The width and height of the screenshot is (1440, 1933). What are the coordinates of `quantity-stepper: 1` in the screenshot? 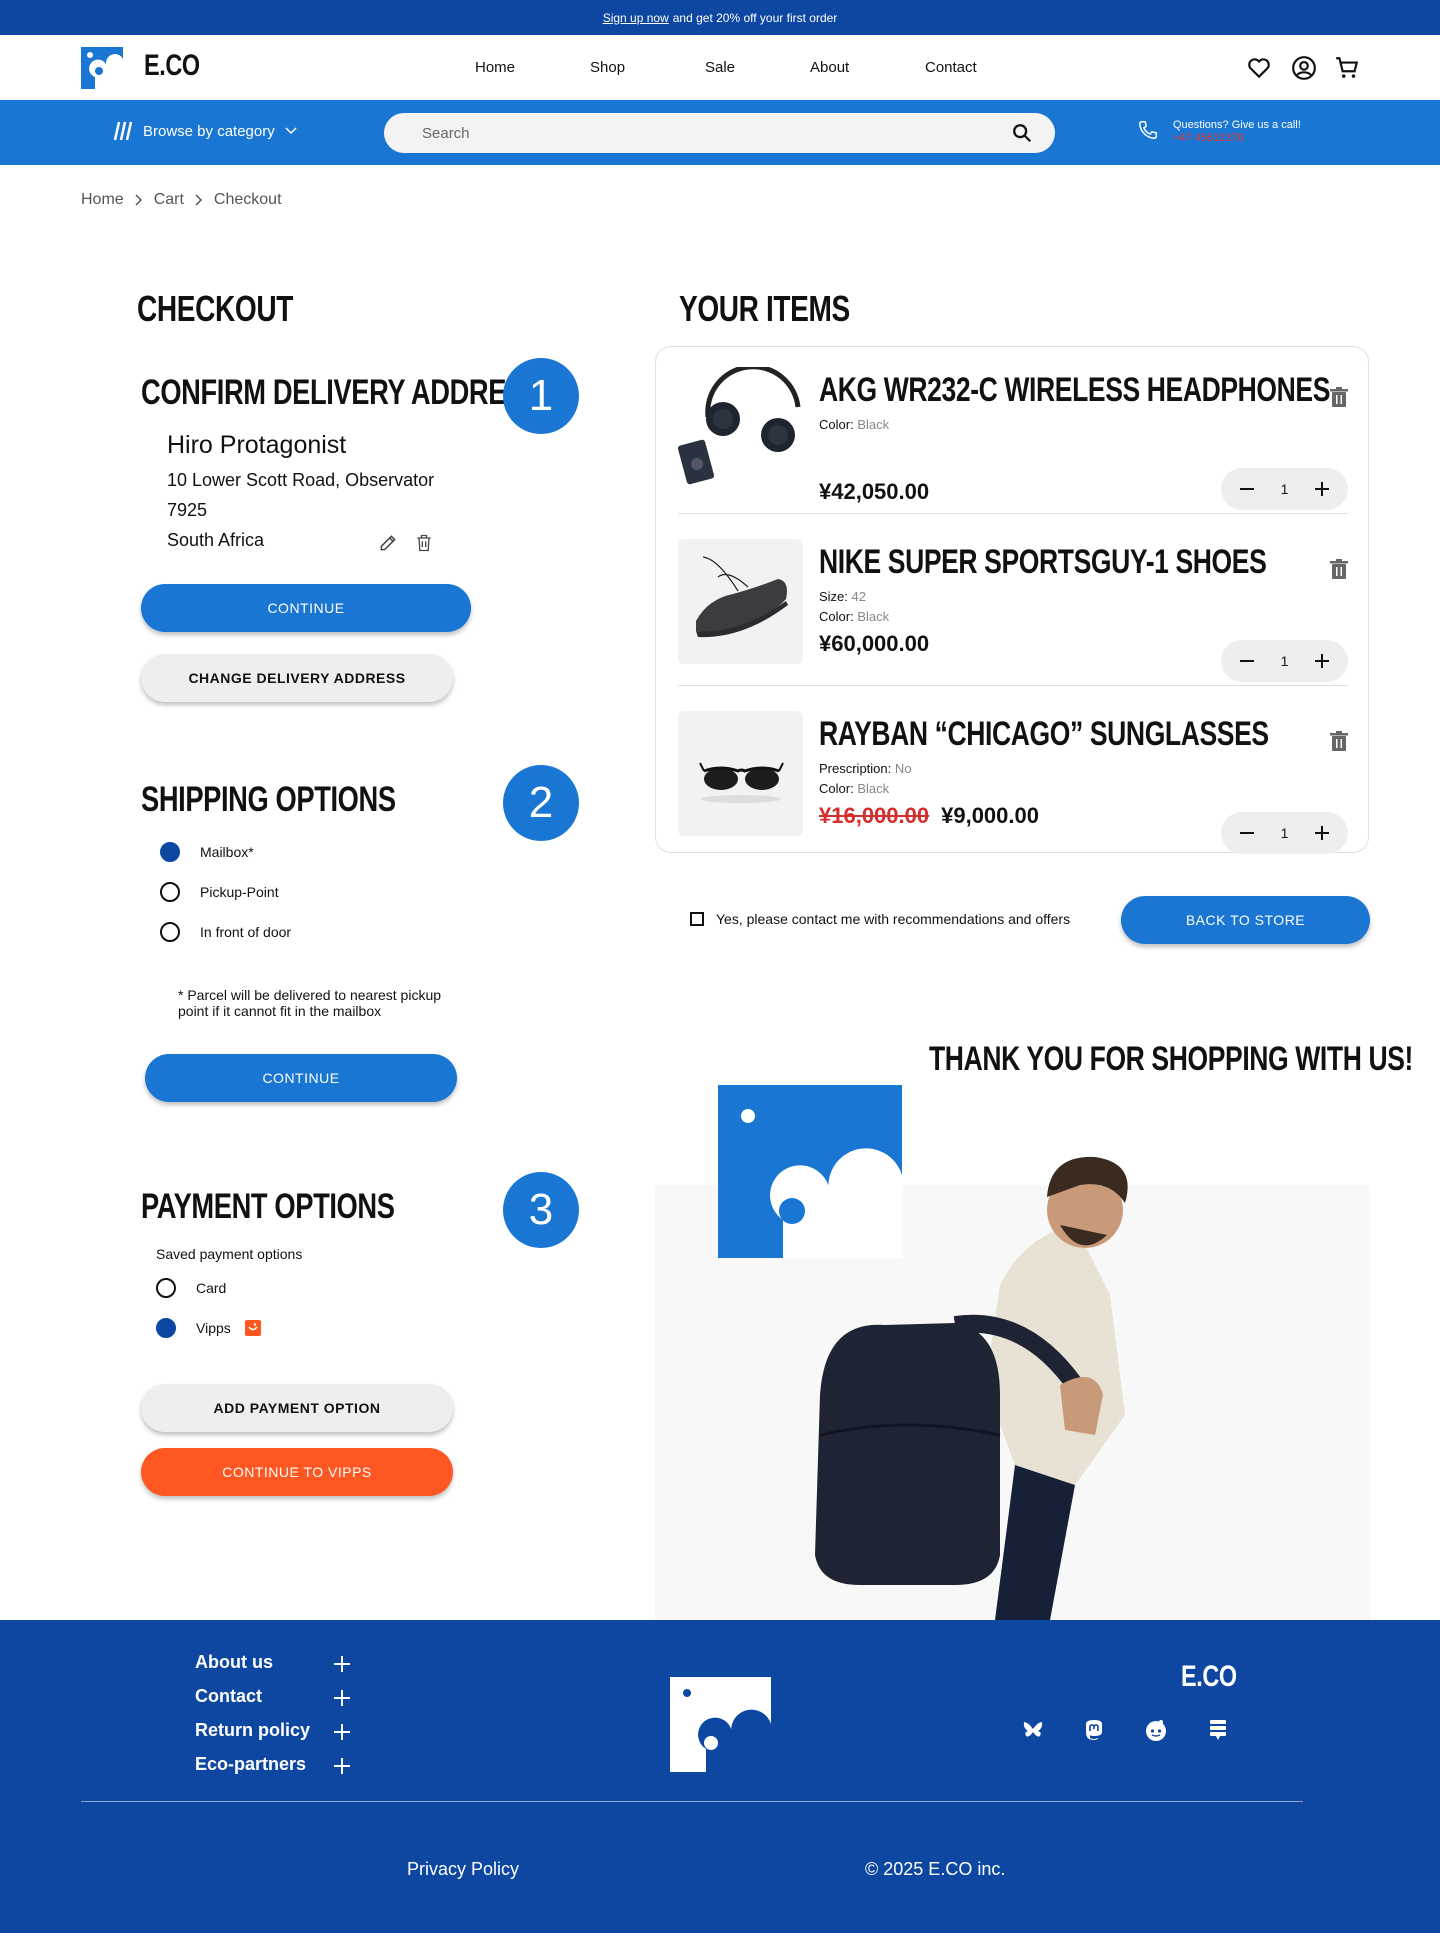 It's located at (1284, 833).